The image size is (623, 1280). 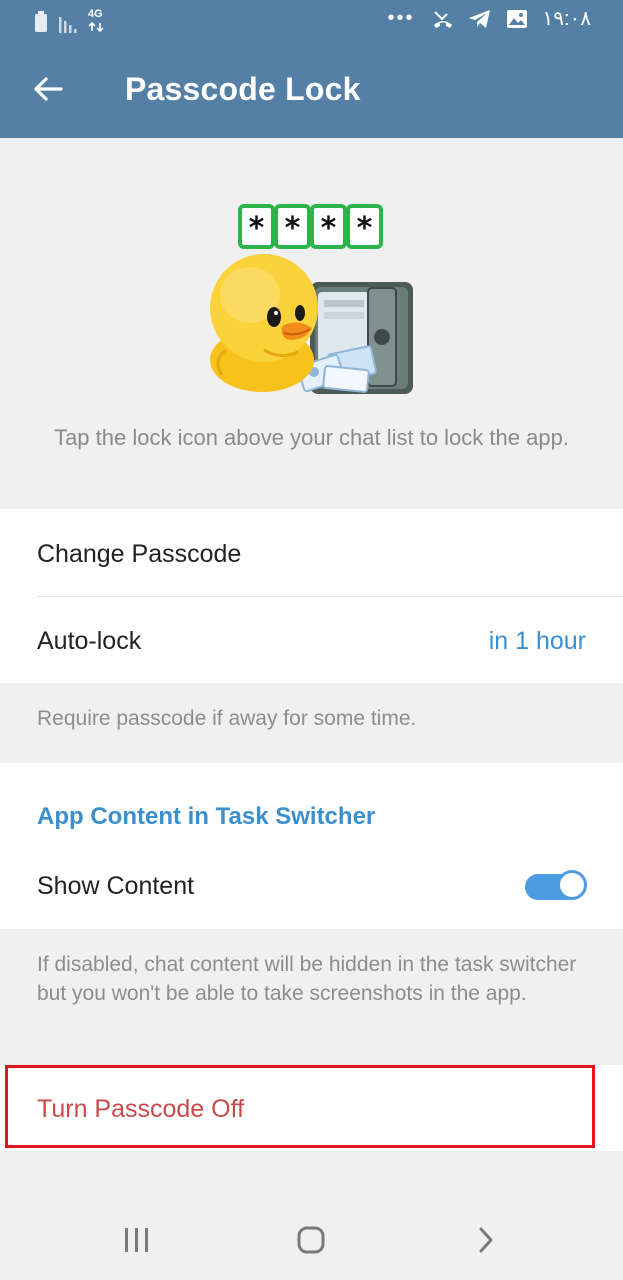 I want to click on status-bar: 4G ••• ۱۹:۰۸, so click(x=311, y=20).